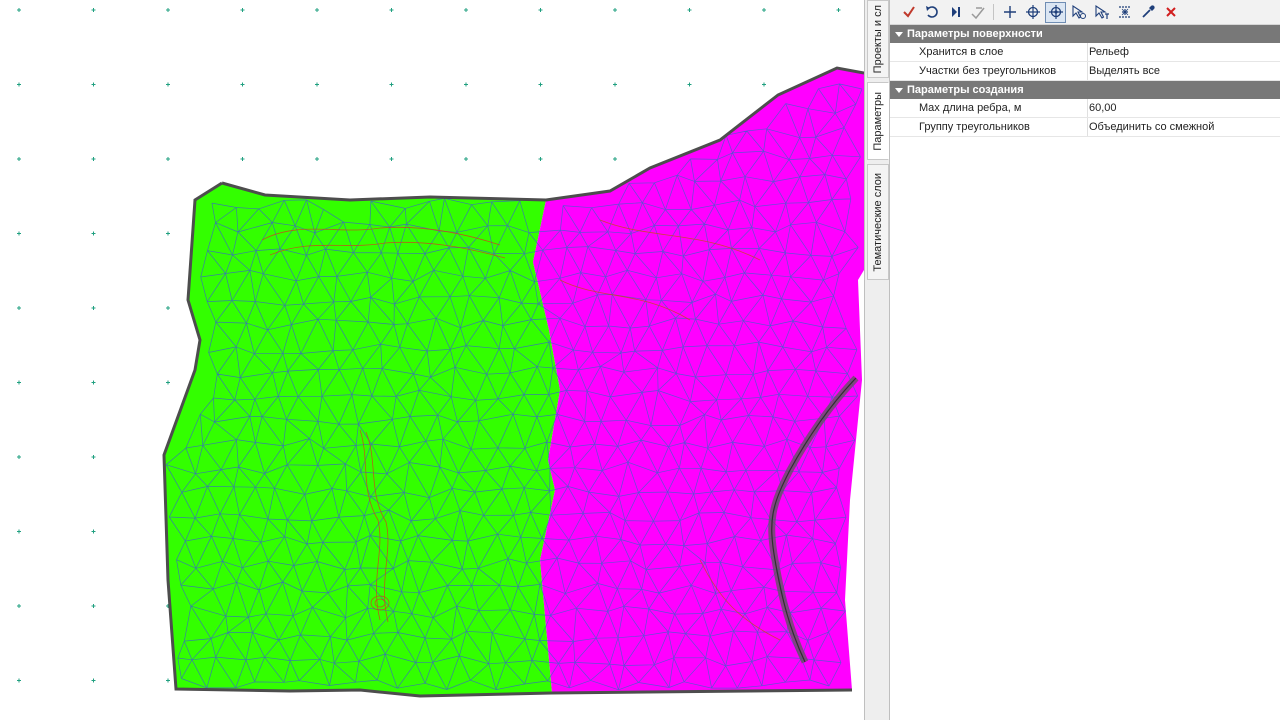 The width and height of the screenshot is (1280, 720). I want to click on snap-point-button, so click(1055, 12).